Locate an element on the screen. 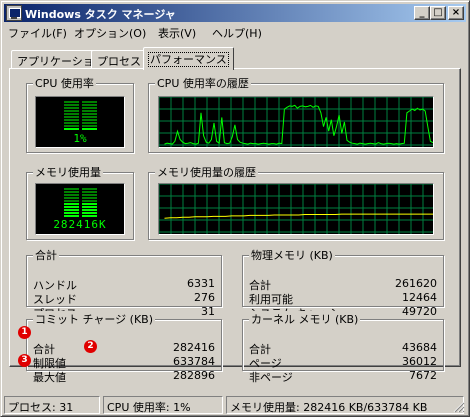 This screenshot has width=470, height=417. kernel-memory-total-value: 43684 is located at coordinates (419, 347).